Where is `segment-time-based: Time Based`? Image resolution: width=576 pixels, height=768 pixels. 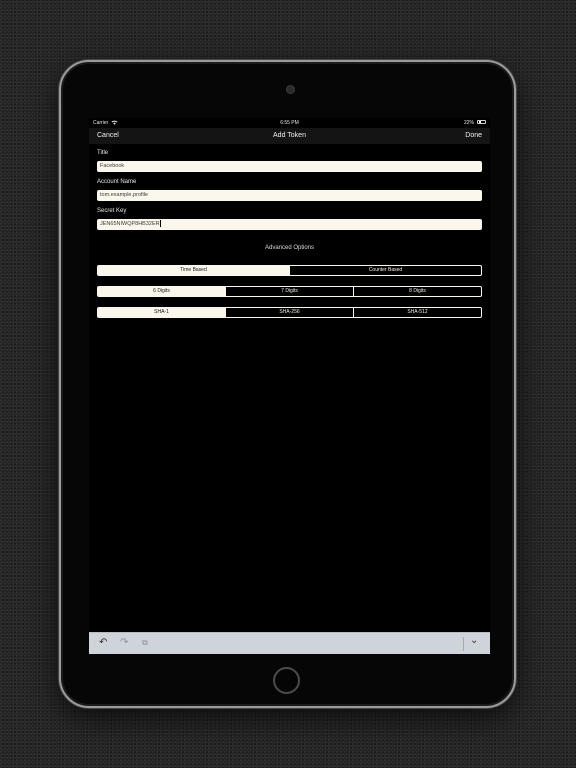 segment-time-based: Time Based is located at coordinates (193, 270).